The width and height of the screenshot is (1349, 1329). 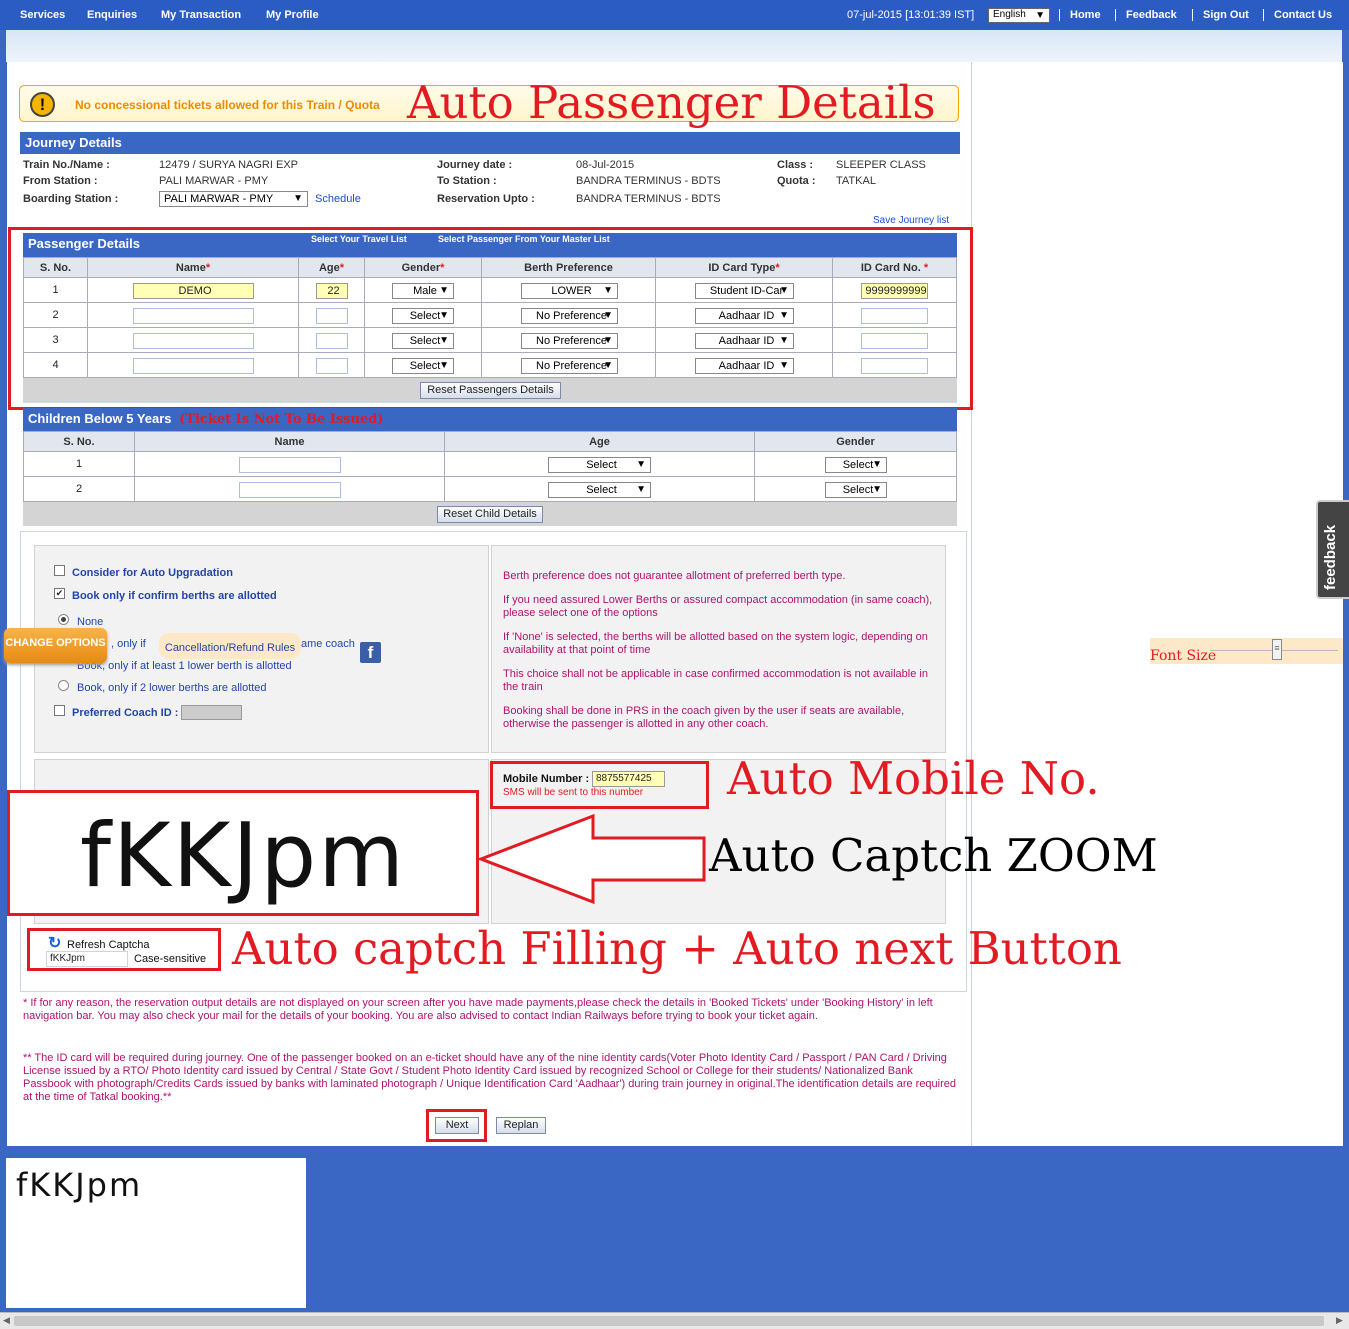 What do you see at coordinates (59, 710) in the screenshot?
I see `preferred-coach-checkbox` at bounding box center [59, 710].